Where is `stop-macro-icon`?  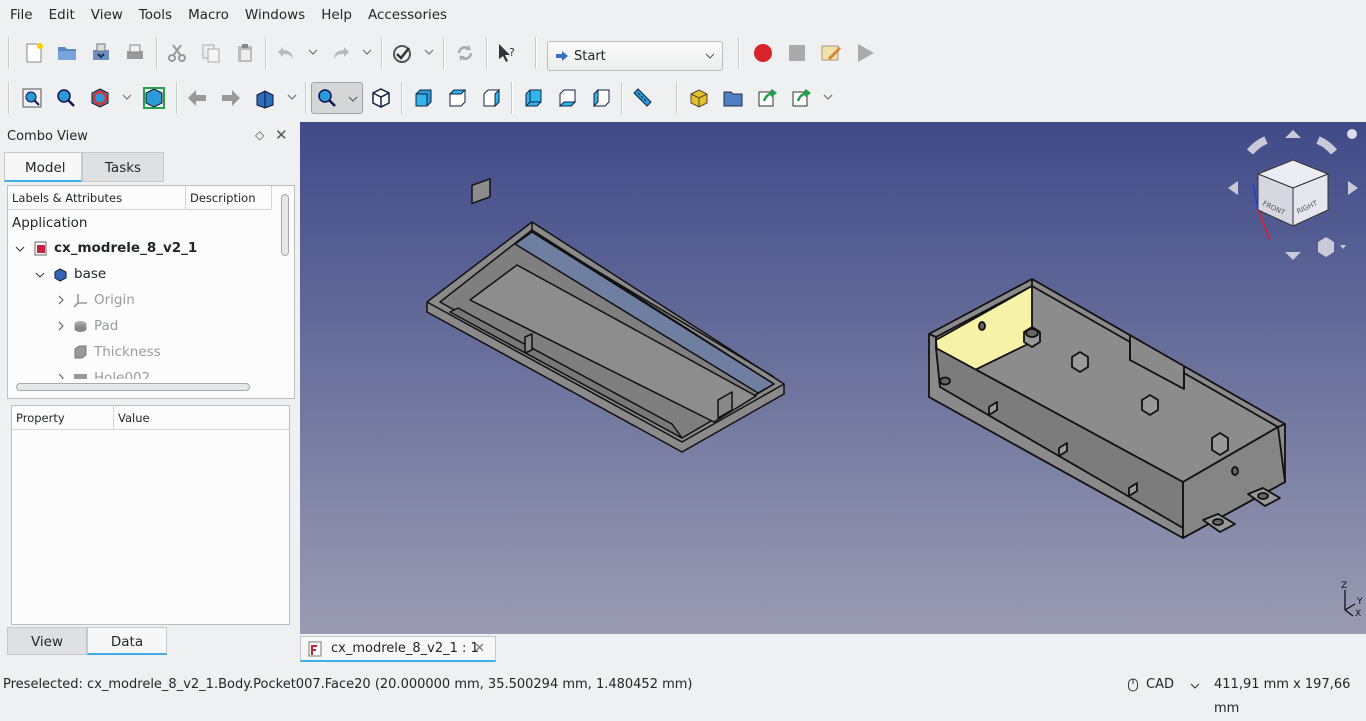 stop-macro-icon is located at coordinates (797, 53).